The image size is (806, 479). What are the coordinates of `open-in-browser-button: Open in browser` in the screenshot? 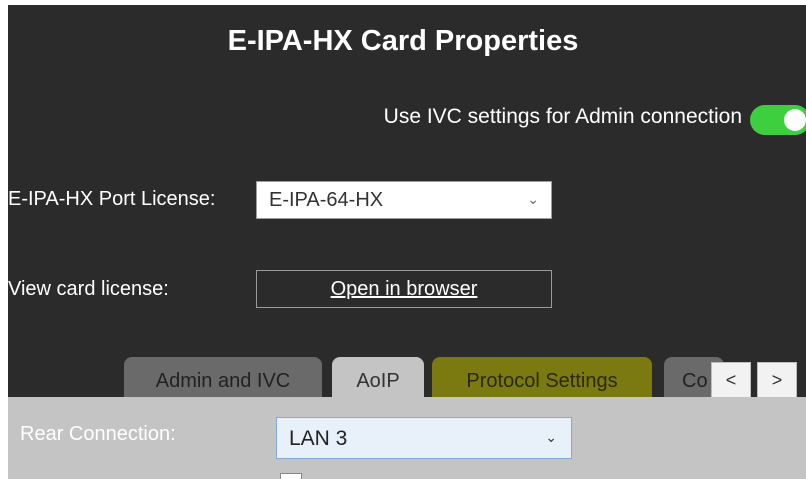 It's located at (404, 289).